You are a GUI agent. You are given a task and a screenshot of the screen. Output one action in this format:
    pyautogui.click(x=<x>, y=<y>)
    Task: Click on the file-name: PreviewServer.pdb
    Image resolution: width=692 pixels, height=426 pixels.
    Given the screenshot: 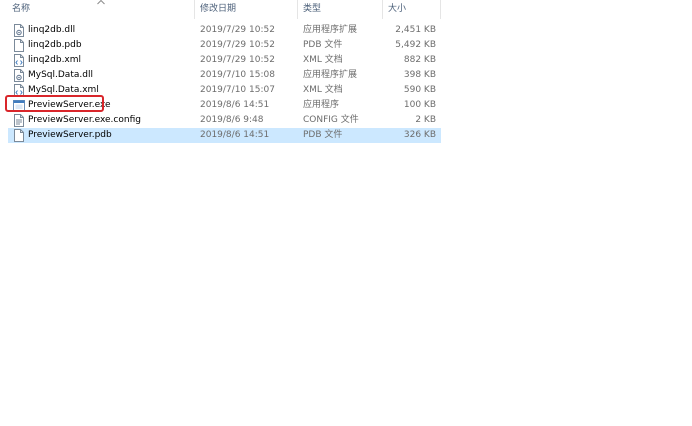 What is the action you would take?
    pyautogui.click(x=70, y=135)
    